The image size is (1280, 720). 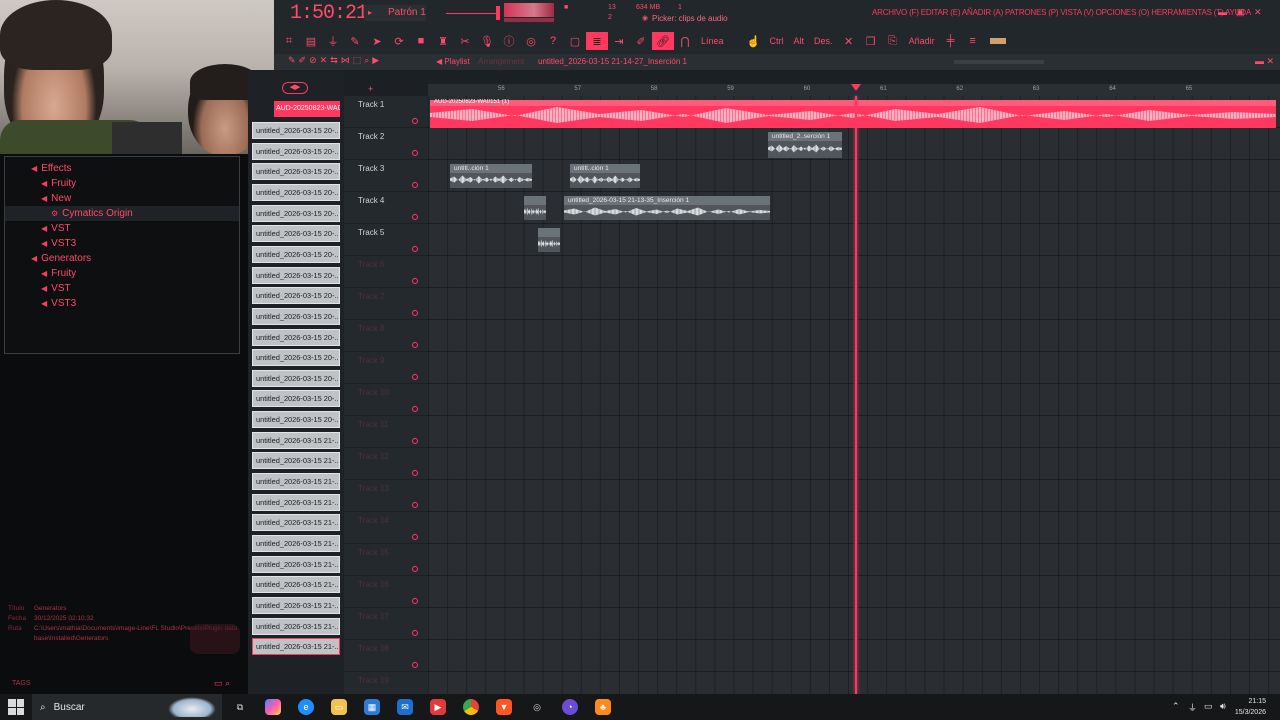 What do you see at coordinates (289, 41) in the screenshot?
I see `snap-icon: ⌗` at bounding box center [289, 41].